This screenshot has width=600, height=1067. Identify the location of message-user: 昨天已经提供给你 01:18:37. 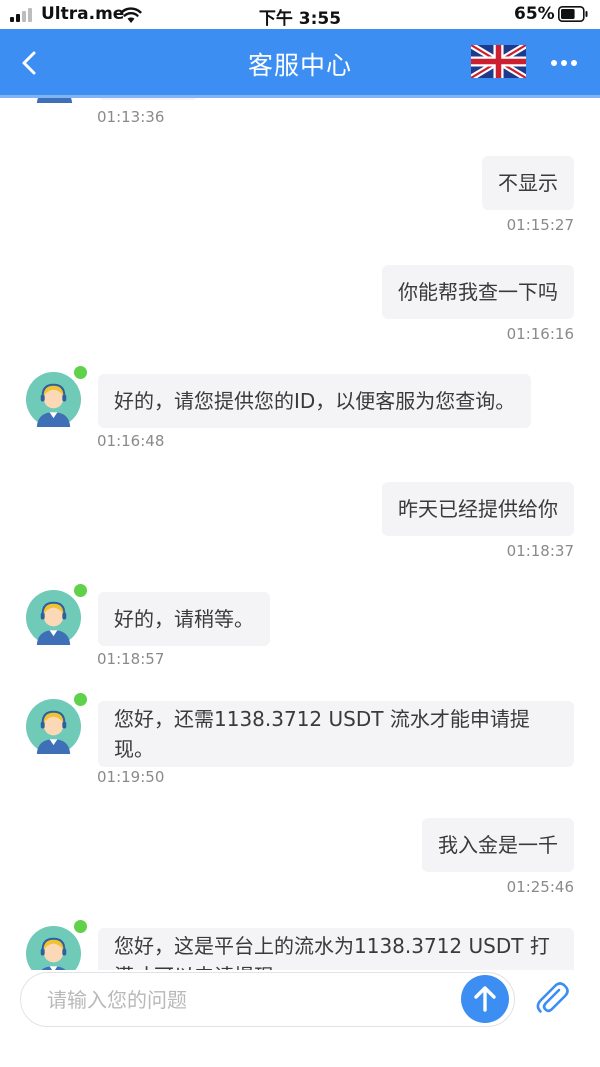
(300, 522).